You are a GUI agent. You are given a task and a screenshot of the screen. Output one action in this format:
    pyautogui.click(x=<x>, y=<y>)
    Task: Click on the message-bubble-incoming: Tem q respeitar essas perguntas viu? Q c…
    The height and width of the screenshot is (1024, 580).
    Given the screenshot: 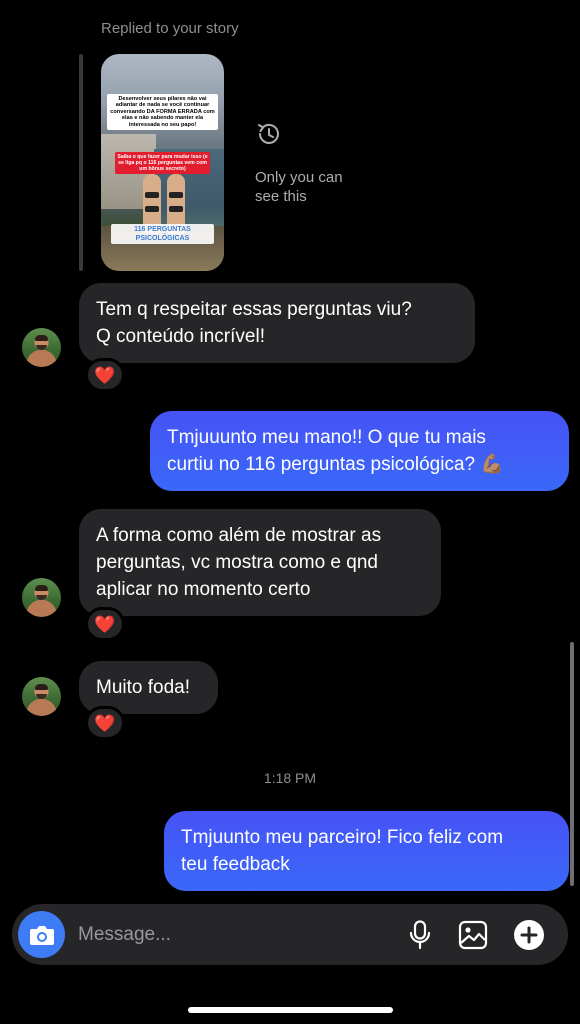 What is the action you would take?
    pyautogui.click(x=277, y=323)
    